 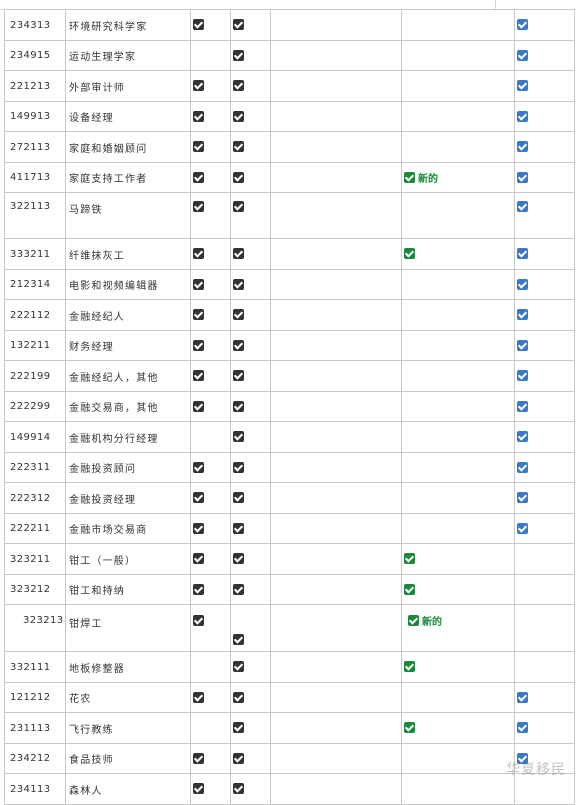 What do you see at coordinates (103, 561) in the screenshot?
I see `occupation-name: 钳工（一般）` at bounding box center [103, 561].